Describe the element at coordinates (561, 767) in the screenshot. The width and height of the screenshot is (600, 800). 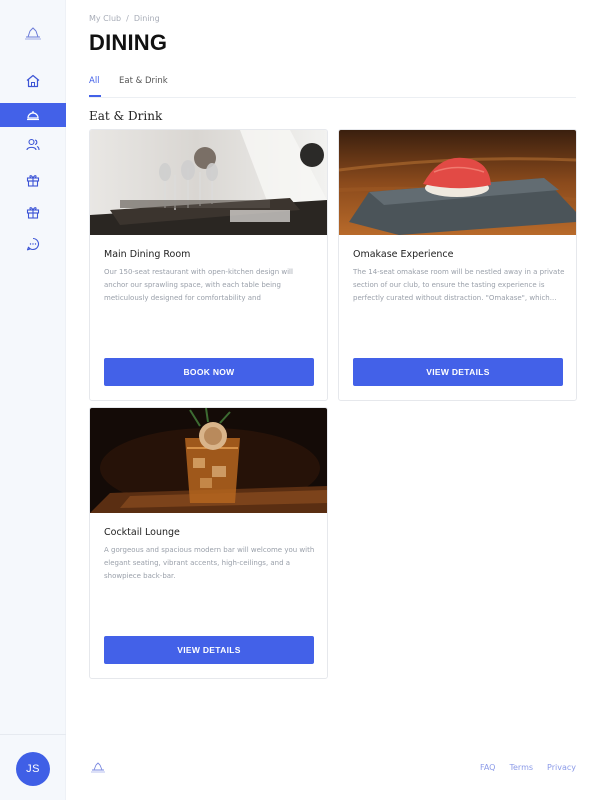
I see `footer-link-privacy: Privacy` at that location.